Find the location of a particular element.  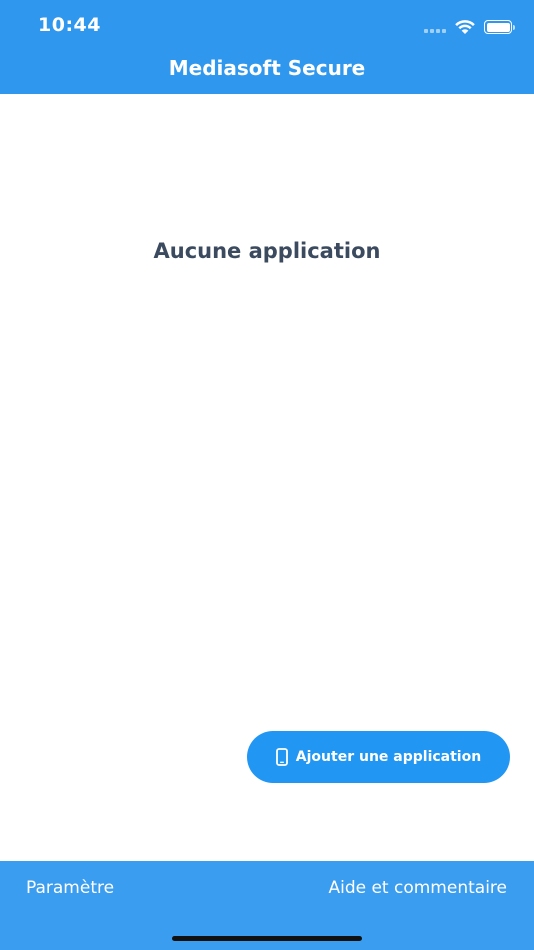

battery-icon is located at coordinates (499, 27).